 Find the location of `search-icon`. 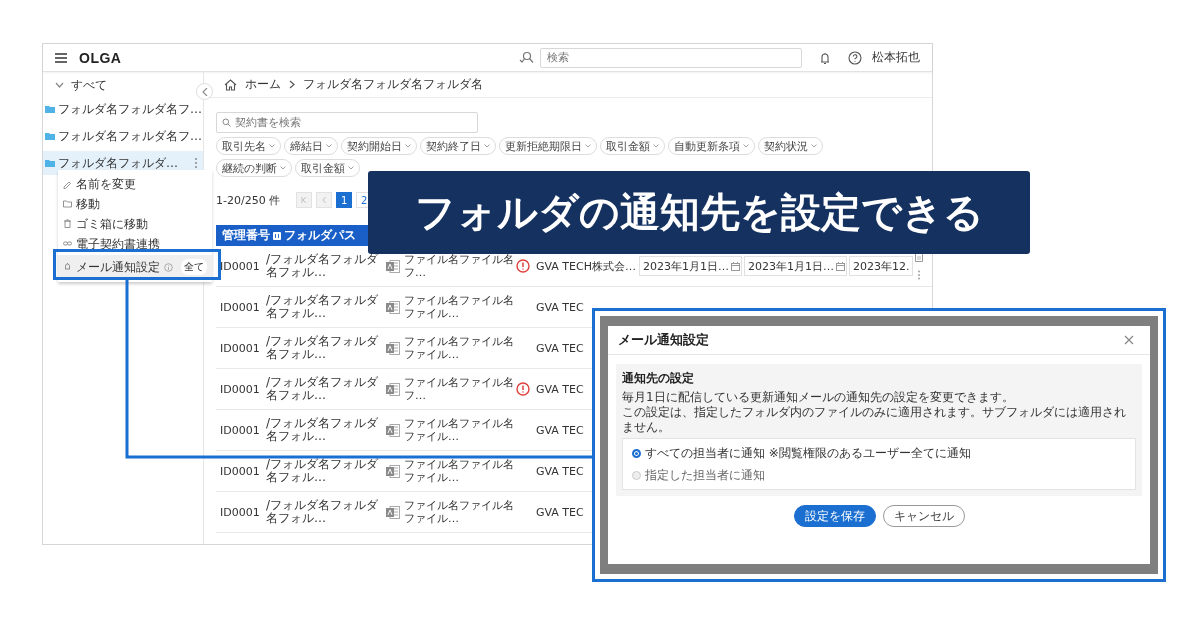

search-icon is located at coordinates (226, 122).